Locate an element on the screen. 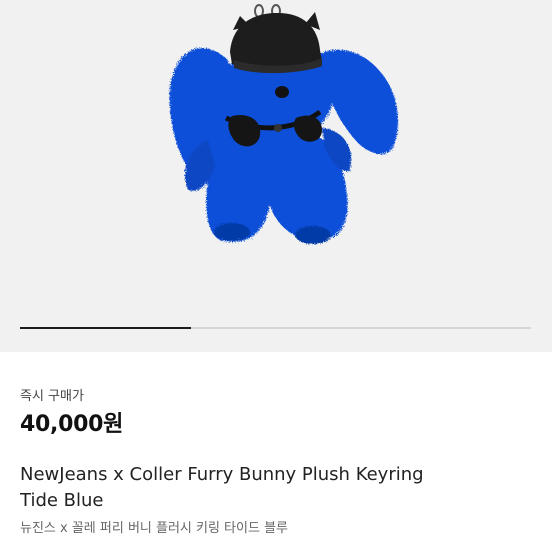  price-label: 즉시 구매가 is located at coordinates (52, 396).